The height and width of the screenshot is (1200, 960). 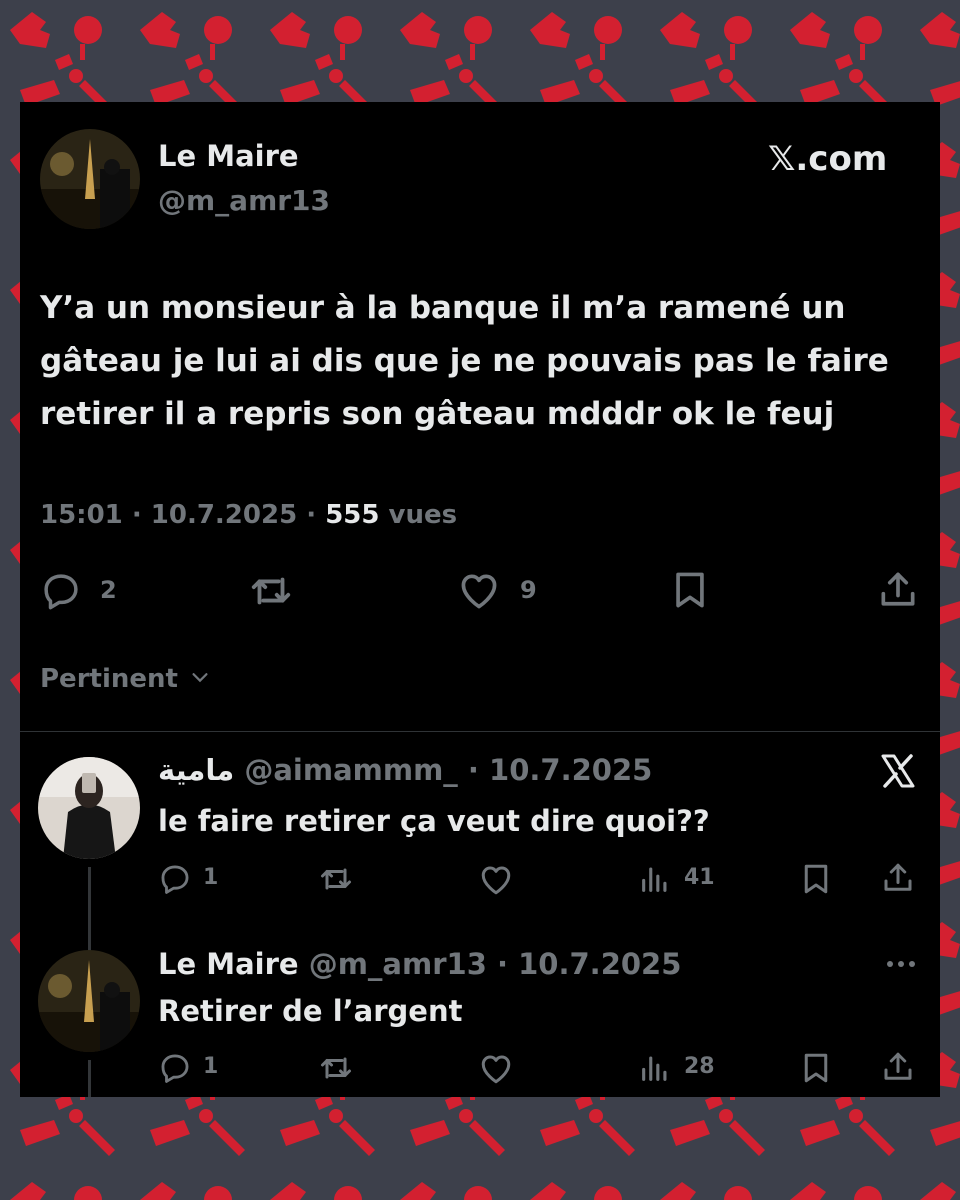 I want to click on like-count: 9, so click(x=528, y=590).